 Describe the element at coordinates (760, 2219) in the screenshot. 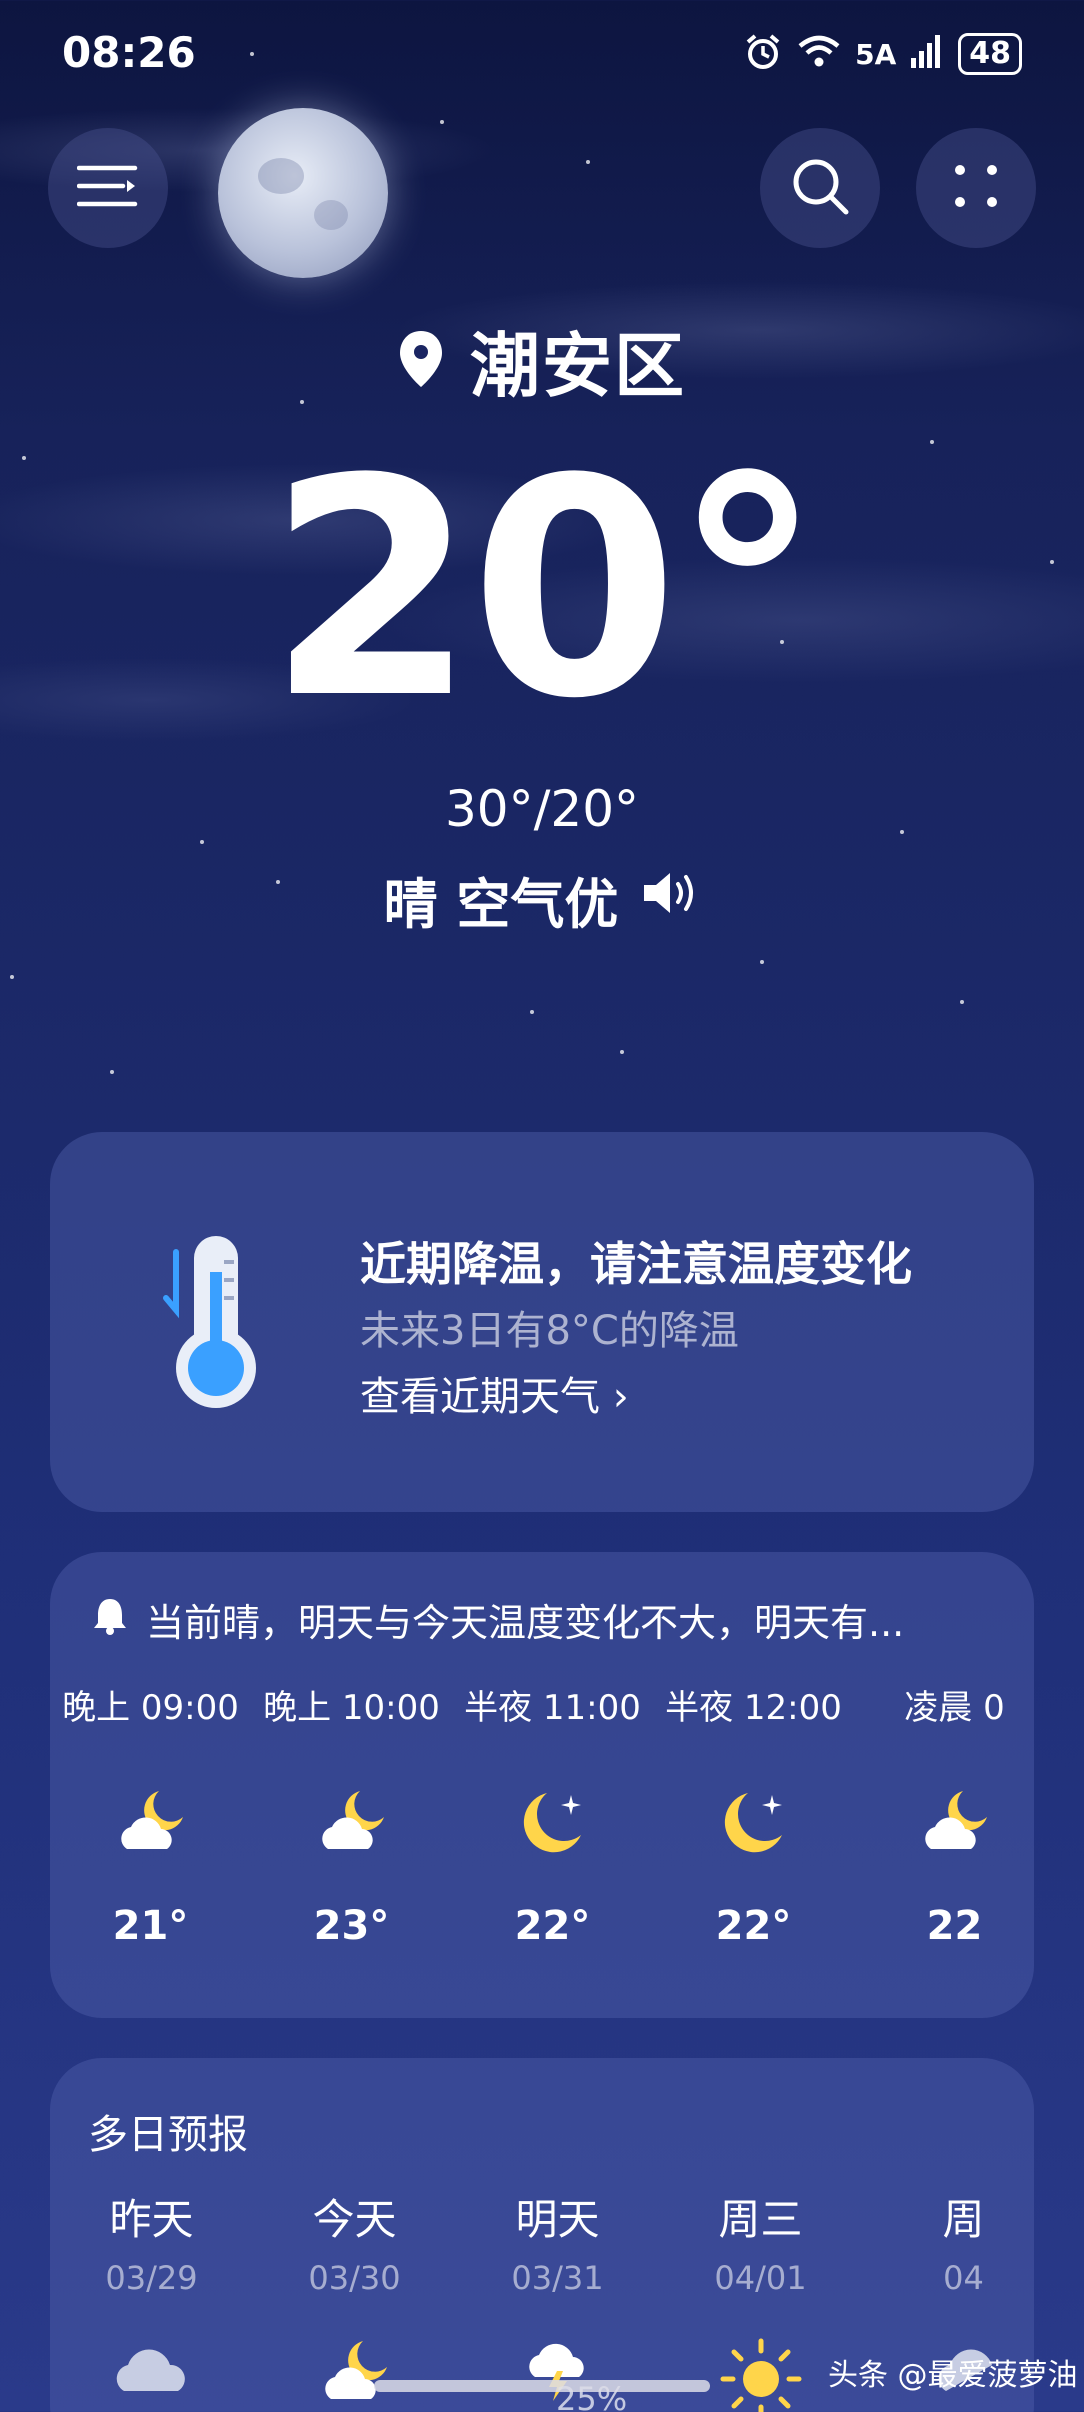

I see `day-label: 周三` at that location.